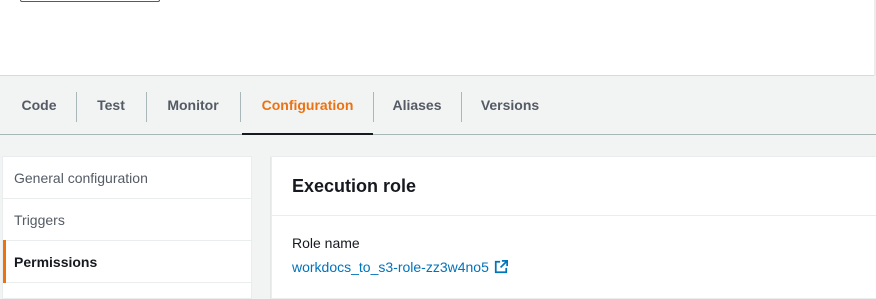 The width and height of the screenshot is (876, 299). What do you see at coordinates (127, 290) in the screenshot?
I see `sidebar-item-destinations: Destinations` at bounding box center [127, 290].